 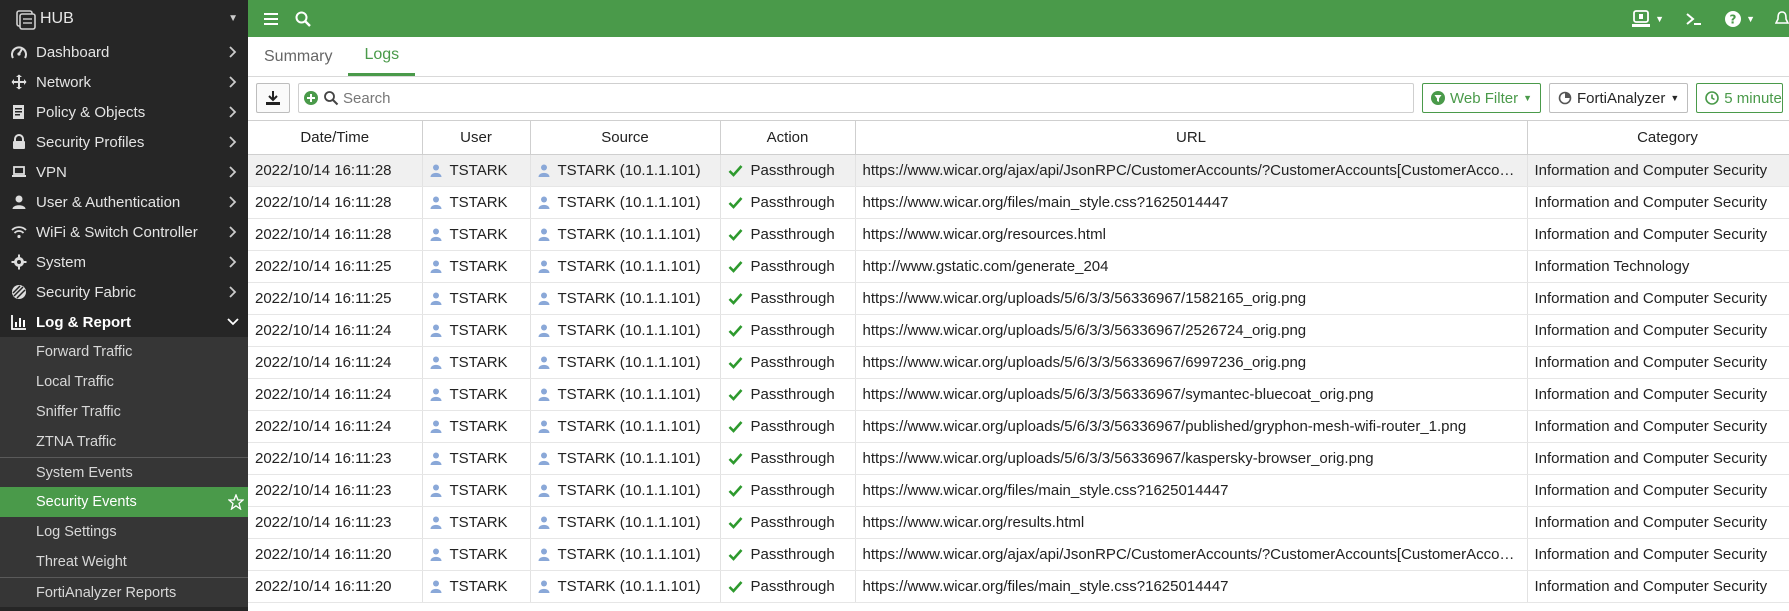 I want to click on column-header-action: Action, so click(x=788, y=137).